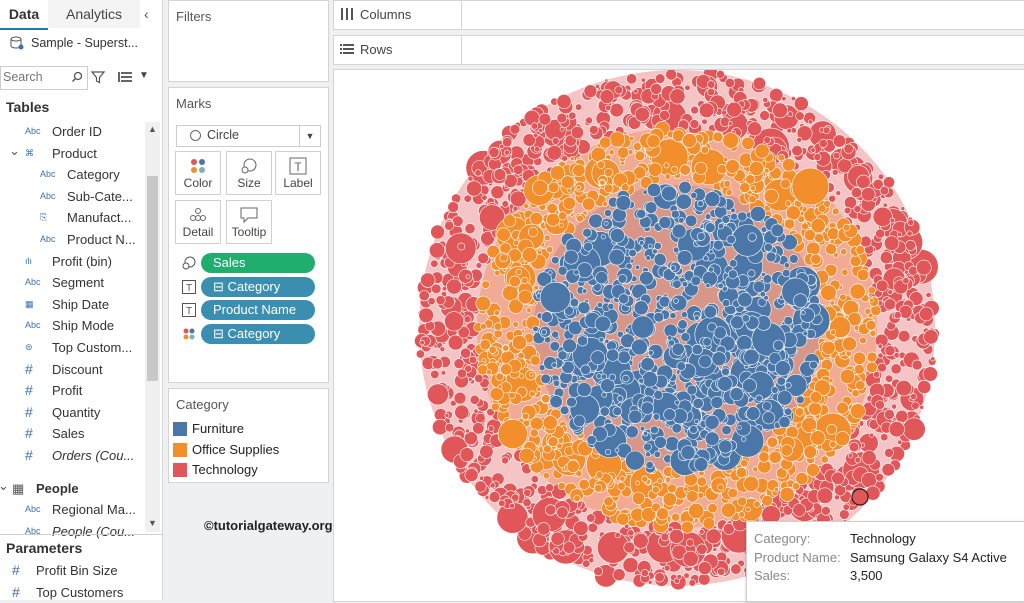 The image size is (1024, 603). I want to click on field-item: Abc Order ID, so click(72, 131).